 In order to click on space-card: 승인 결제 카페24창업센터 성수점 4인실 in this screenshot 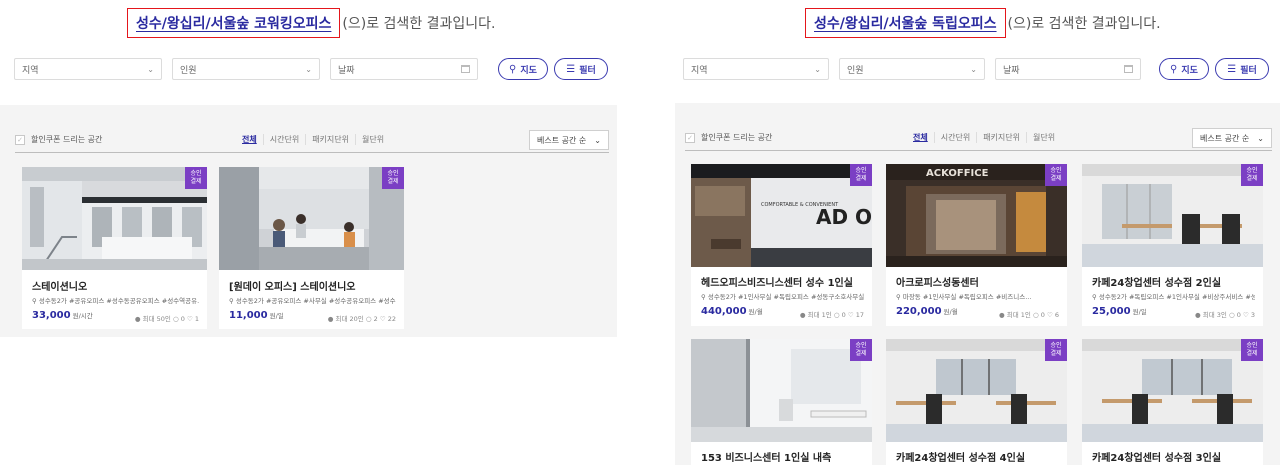, I will do `click(976, 402)`.